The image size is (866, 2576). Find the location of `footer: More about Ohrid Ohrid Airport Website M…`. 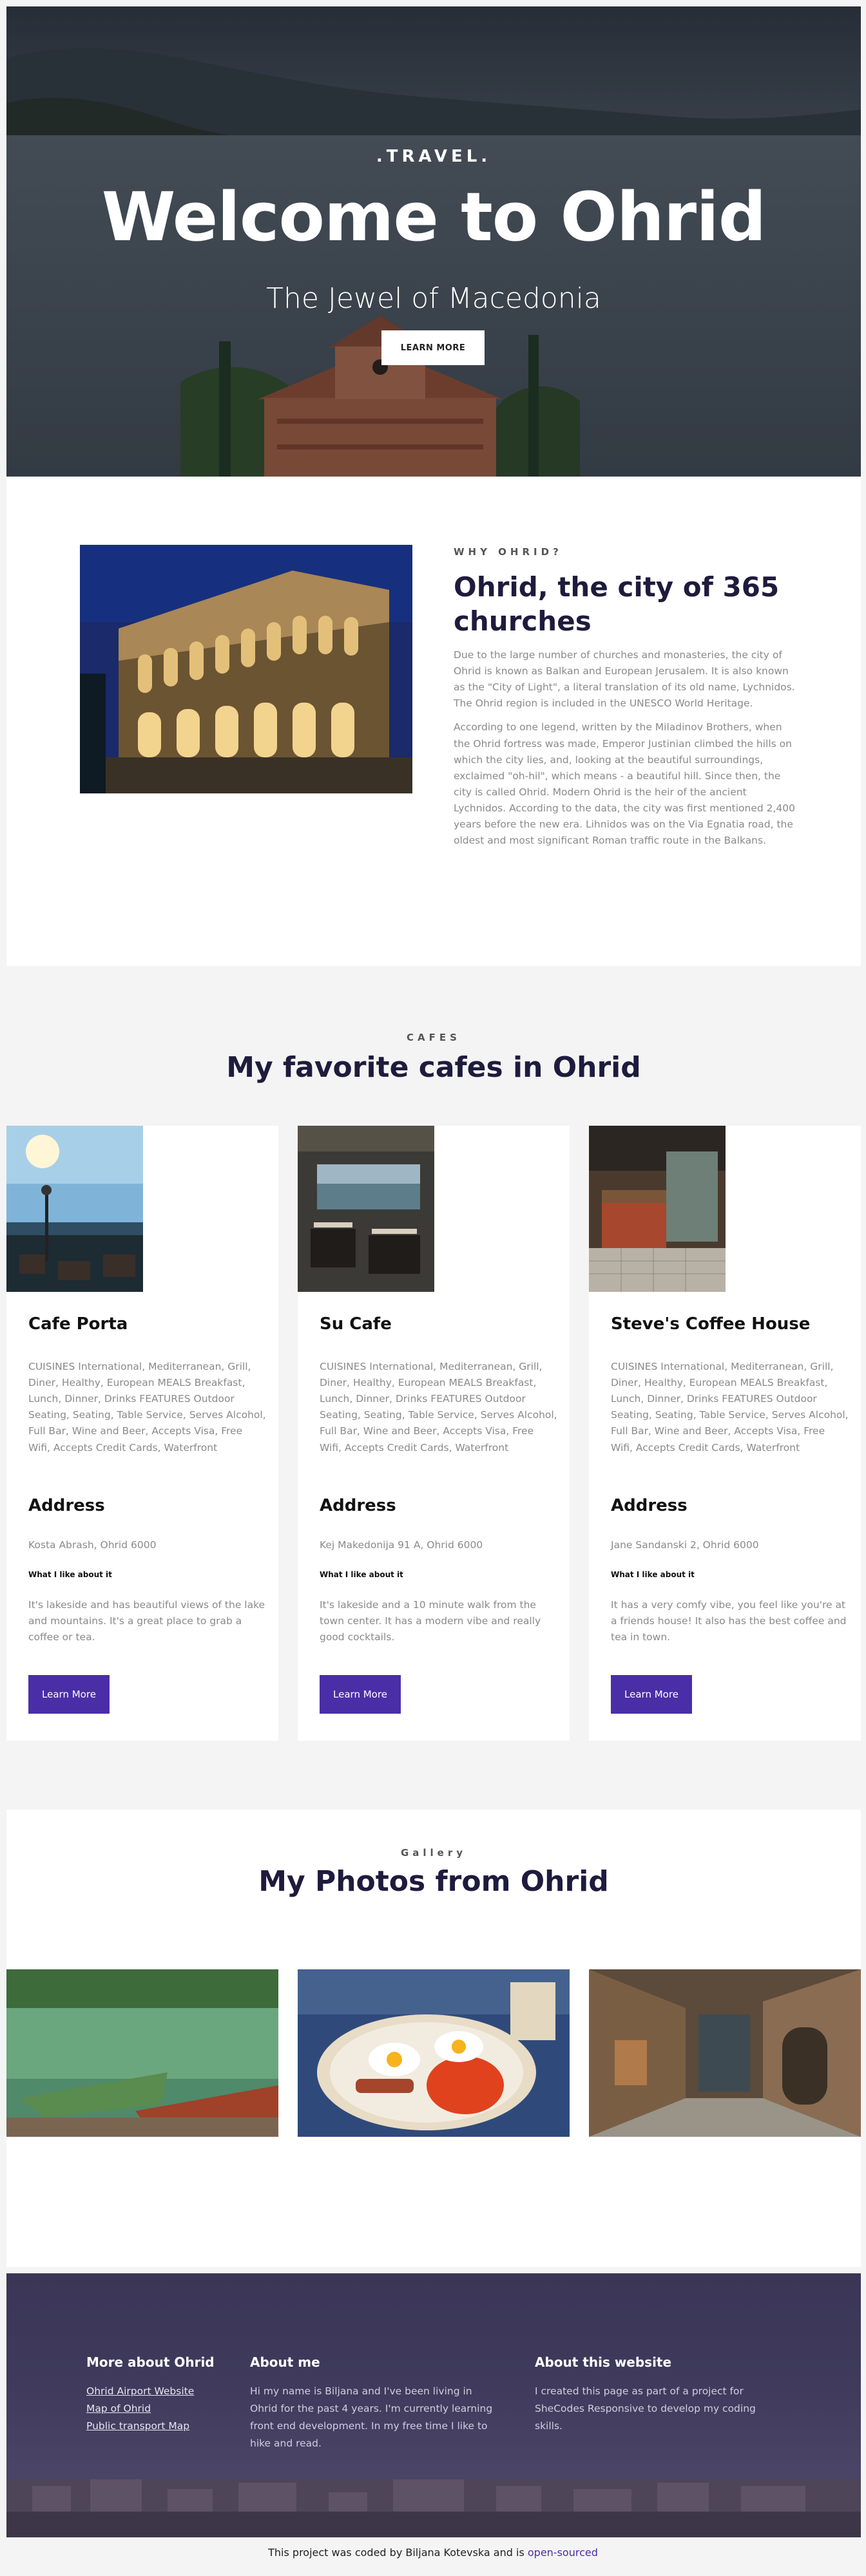

footer: More about Ohrid Ohrid Airport Website M… is located at coordinates (434, 2405).